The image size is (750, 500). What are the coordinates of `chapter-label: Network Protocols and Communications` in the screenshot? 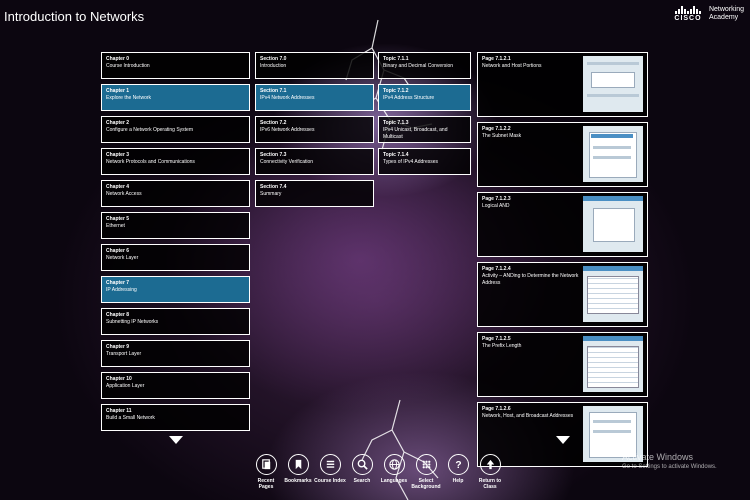 It's located at (150, 162).